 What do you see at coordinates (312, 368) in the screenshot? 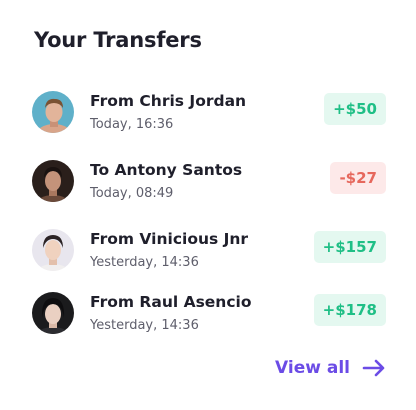
I see `view-all-label: View all` at bounding box center [312, 368].